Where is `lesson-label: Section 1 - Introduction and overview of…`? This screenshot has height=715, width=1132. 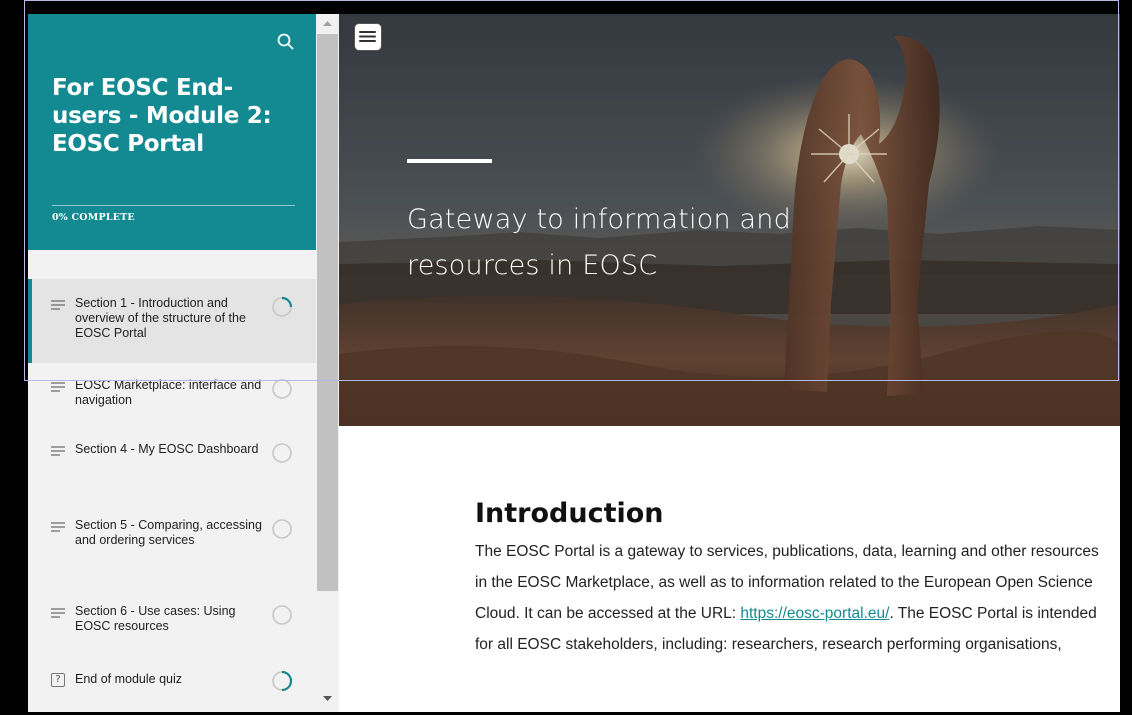
lesson-label: Section 1 - Introduction and overview of… is located at coordinates (160, 318).